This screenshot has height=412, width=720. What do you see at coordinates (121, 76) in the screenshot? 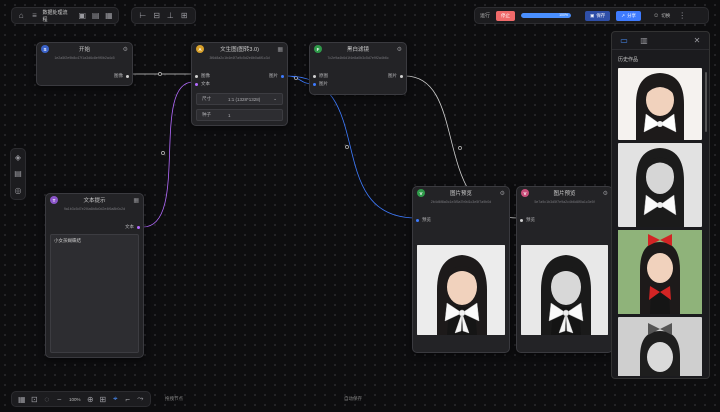
I see `output-port: 图像` at bounding box center [121, 76].